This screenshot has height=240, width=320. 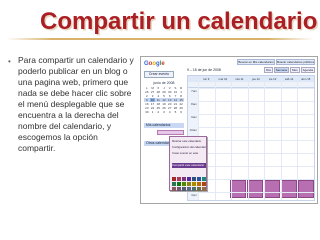 I want to click on color-swatches, so click(x=189, y=184).